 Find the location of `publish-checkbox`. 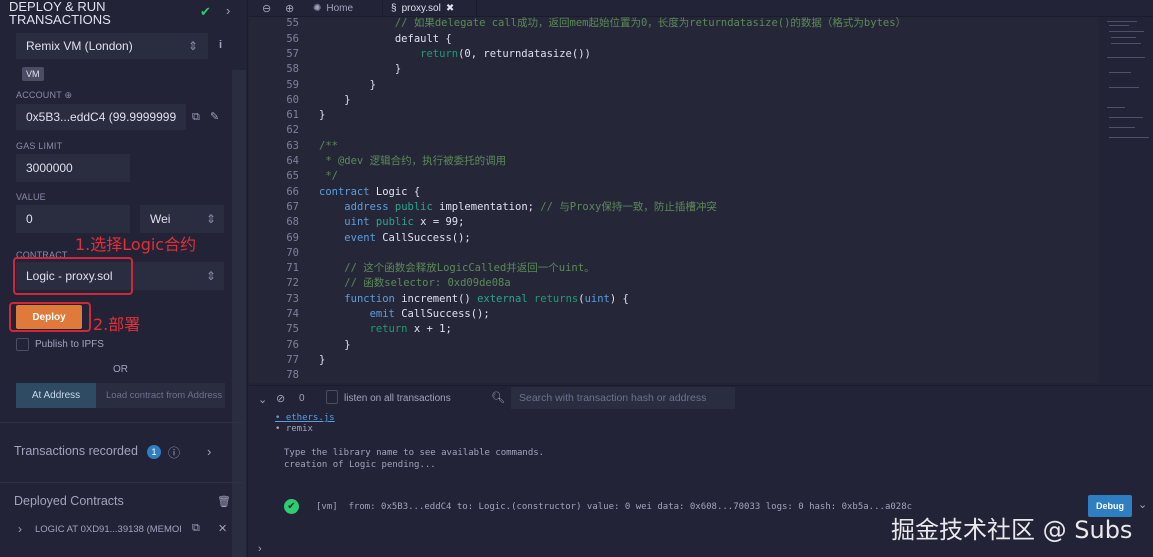

publish-checkbox is located at coordinates (22, 344).